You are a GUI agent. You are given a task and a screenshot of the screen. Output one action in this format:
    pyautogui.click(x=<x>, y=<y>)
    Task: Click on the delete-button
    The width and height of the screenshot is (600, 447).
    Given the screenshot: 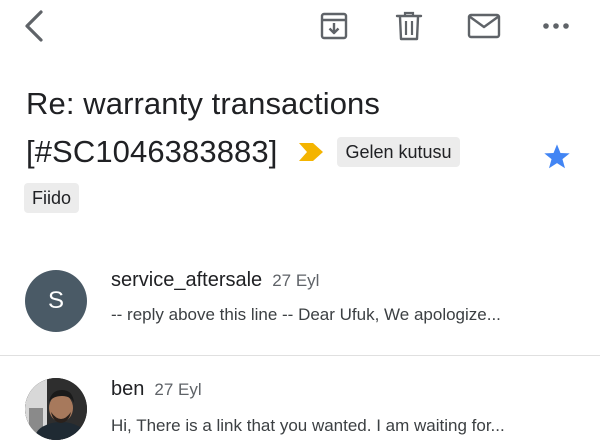 What is the action you would take?
    pyautogui.click(x=409, y=26)
    